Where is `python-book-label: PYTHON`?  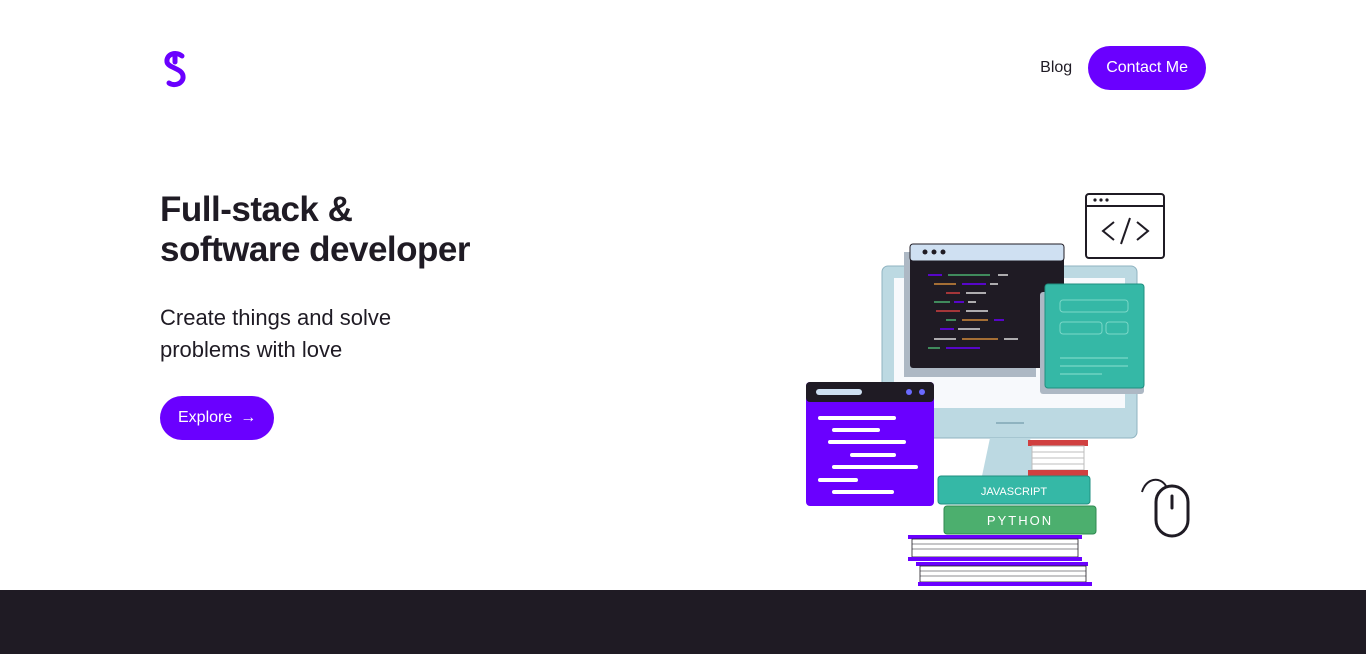
python-book-label: PYTHON is located at coordinates (1020, 520).